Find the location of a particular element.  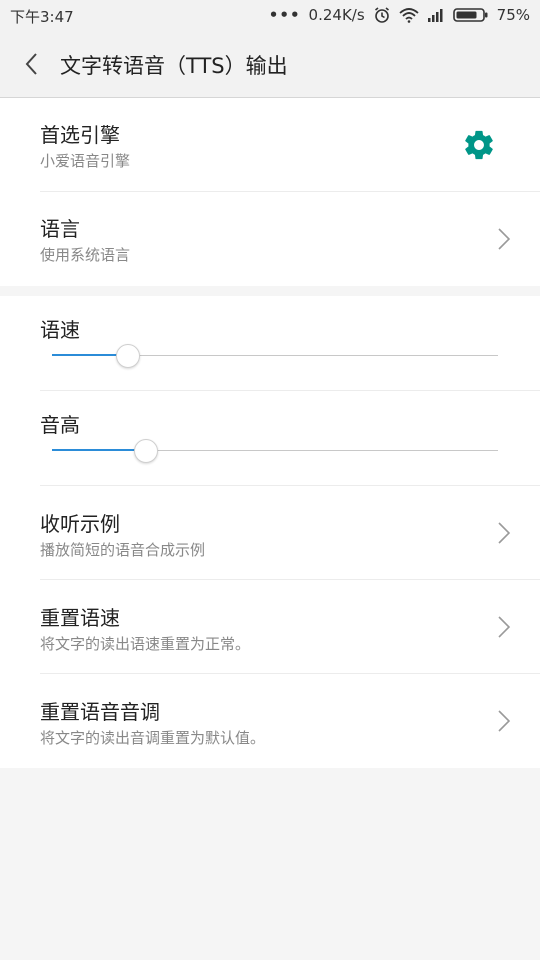

listen-example-label: 收听示例 is located at coordinates (80, 524).